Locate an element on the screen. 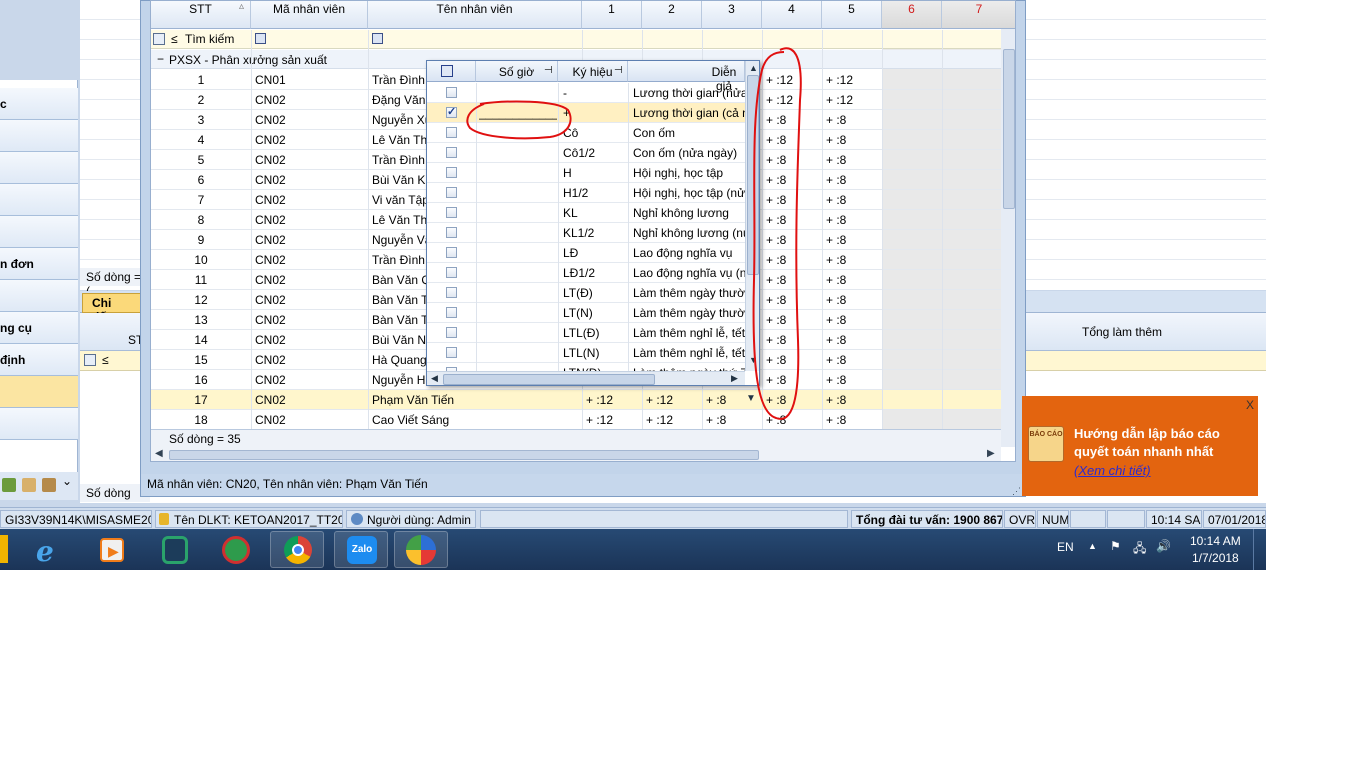  list-item: LT(Đ) Làm thêm ngày thường is located at coordinates (586, 293).